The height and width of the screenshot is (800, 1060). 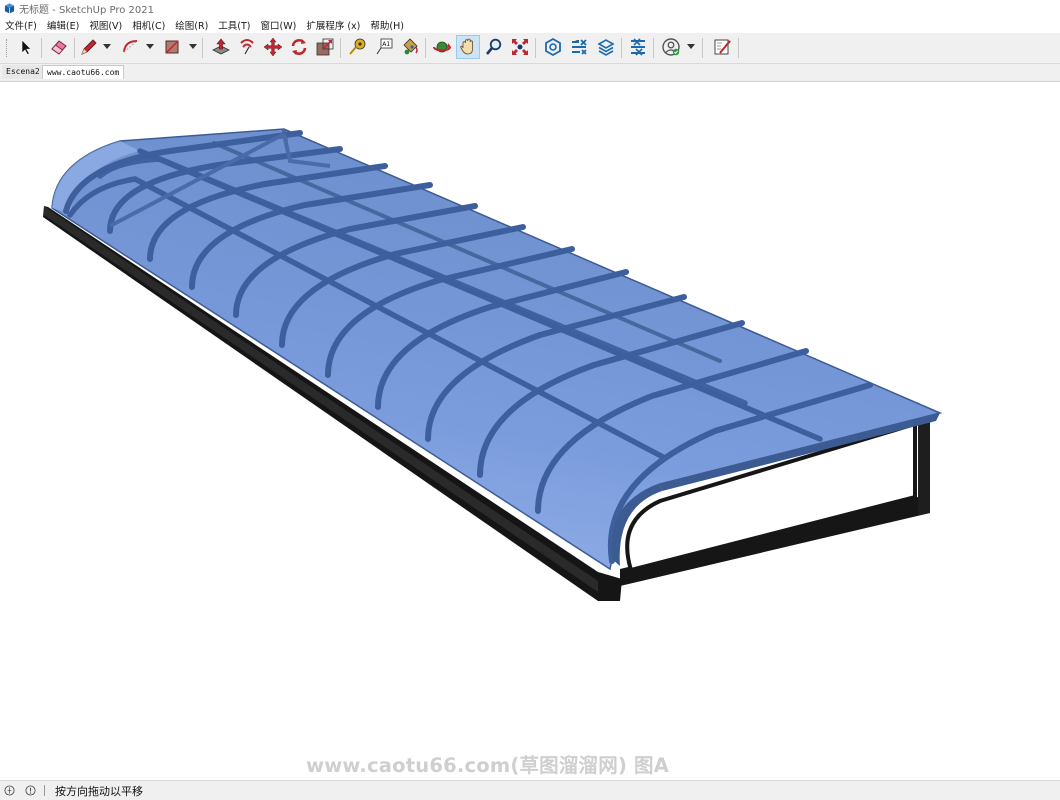 I want to click on status-bar: 按方向拖动以平移, so click(x=530, y=790).